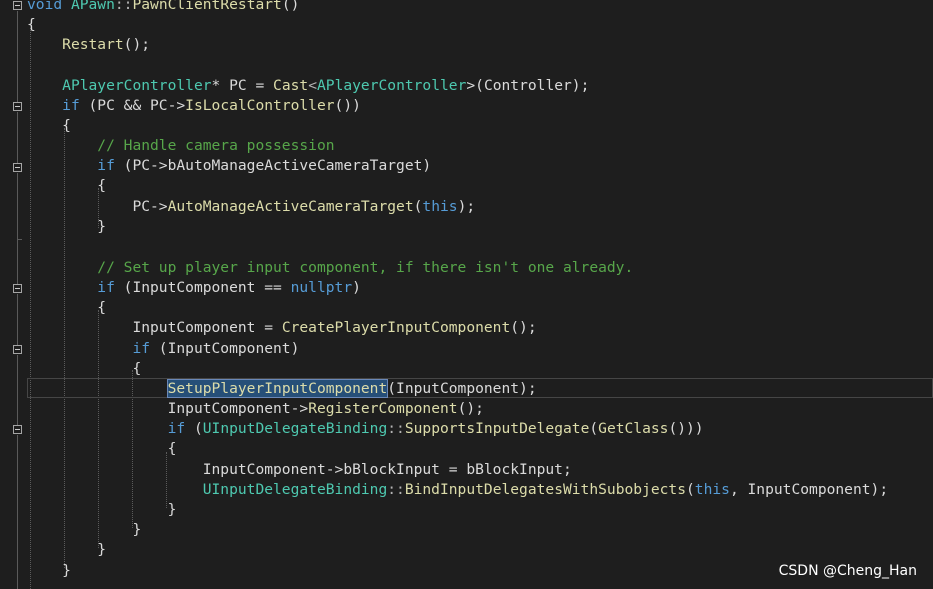 This screenshot has height=589, width=933. Describe the element at coordinates (92, 6) in the screenshot. I see `token-class: APawn` at that location.